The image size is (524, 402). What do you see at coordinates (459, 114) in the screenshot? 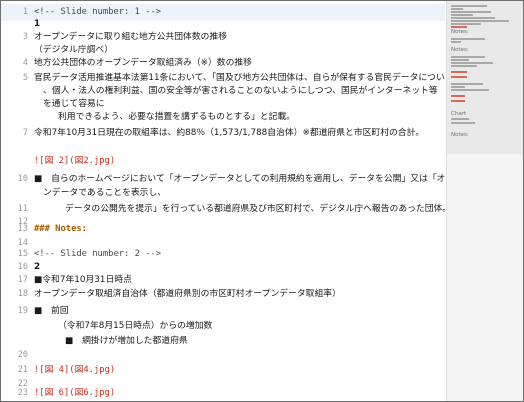
I see `minimap-label: Chart` at bounding box center [459, 114].